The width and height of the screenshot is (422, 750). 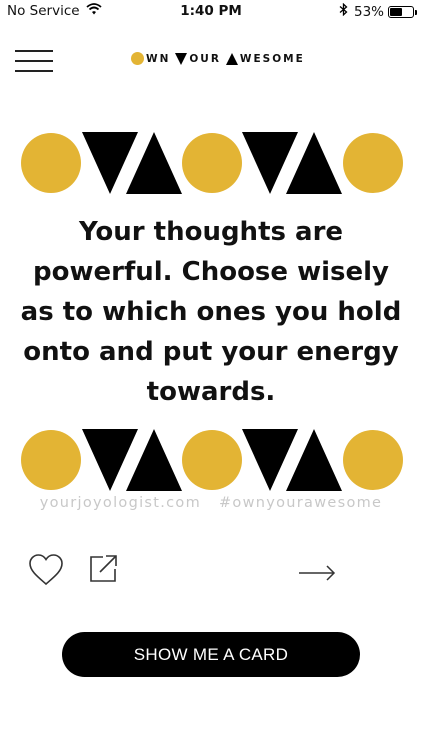 What do you see at coordinates (317, 573) in the screenshot?
I see `arrow-right-icon` at bounding box center [317, 573].